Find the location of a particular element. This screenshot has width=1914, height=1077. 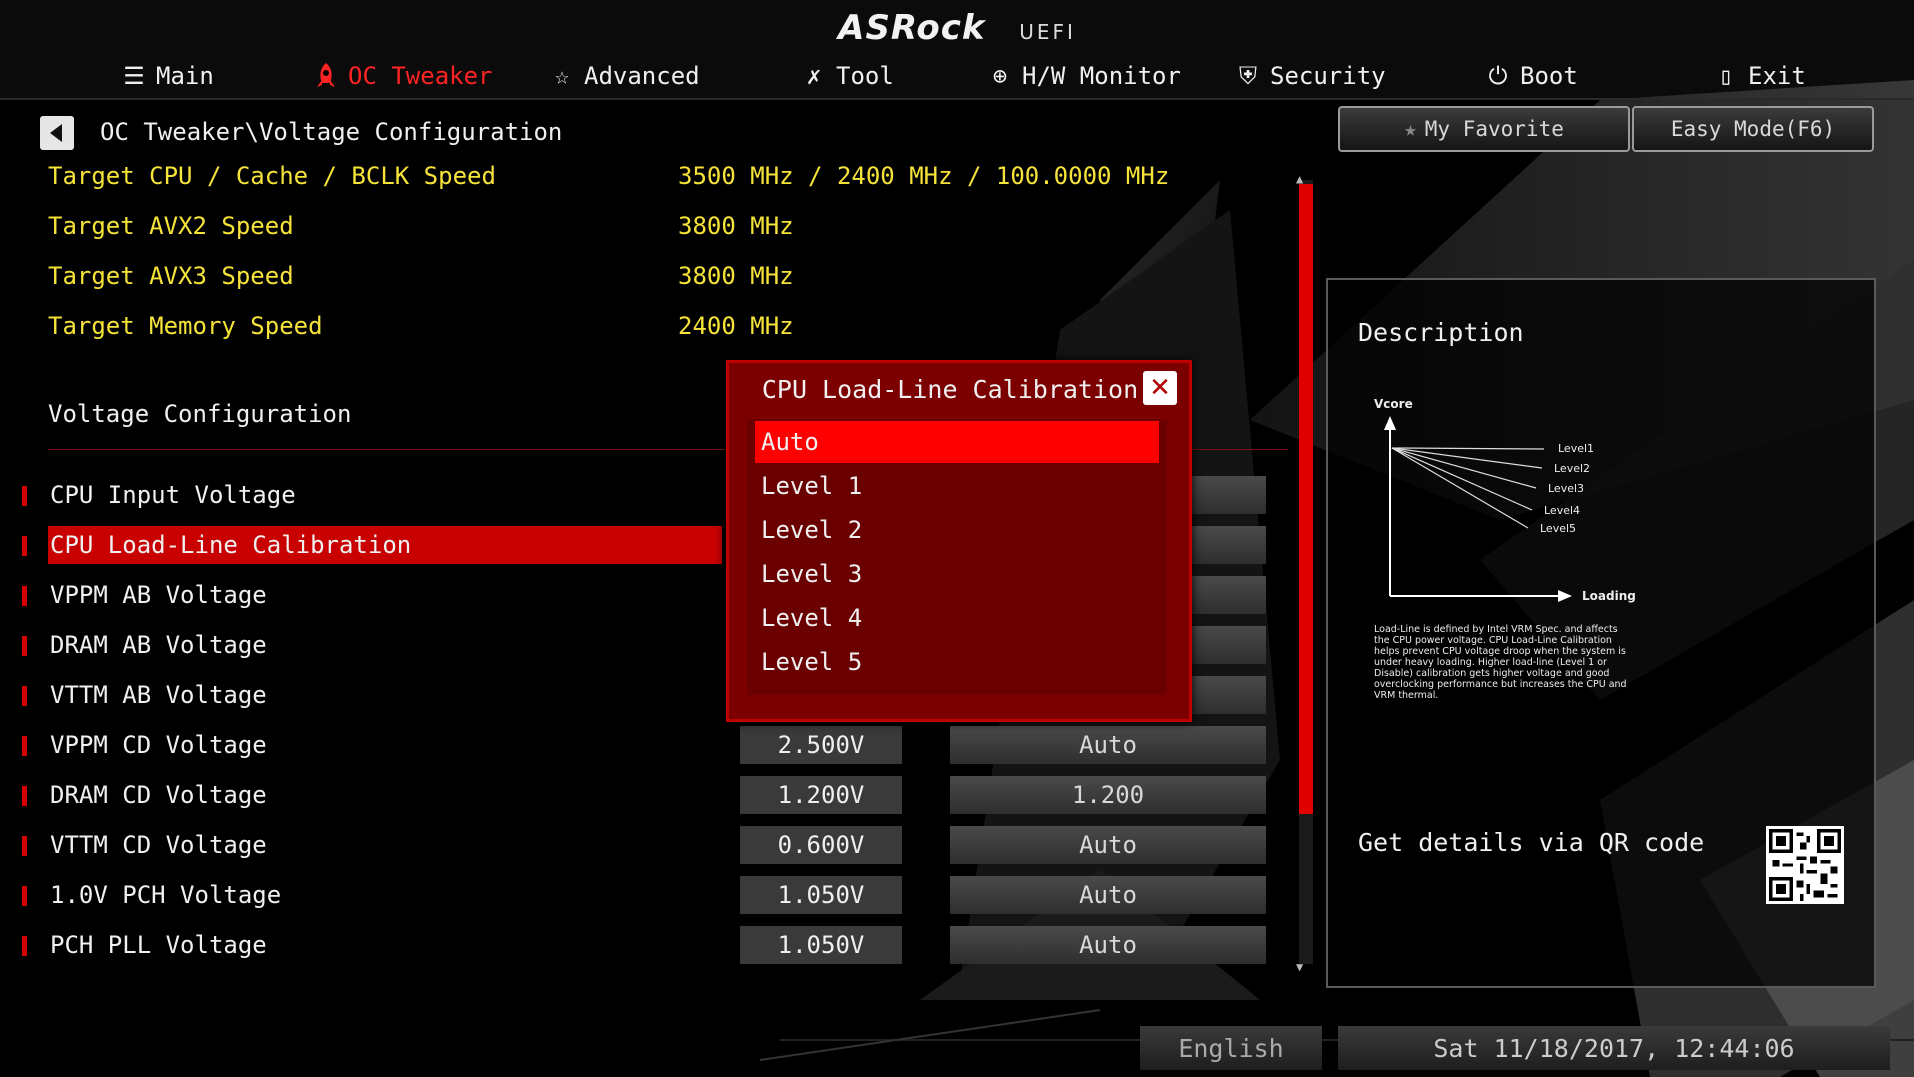

asrock-logo: ASRock UEFI is located at coordinates (957, 28).